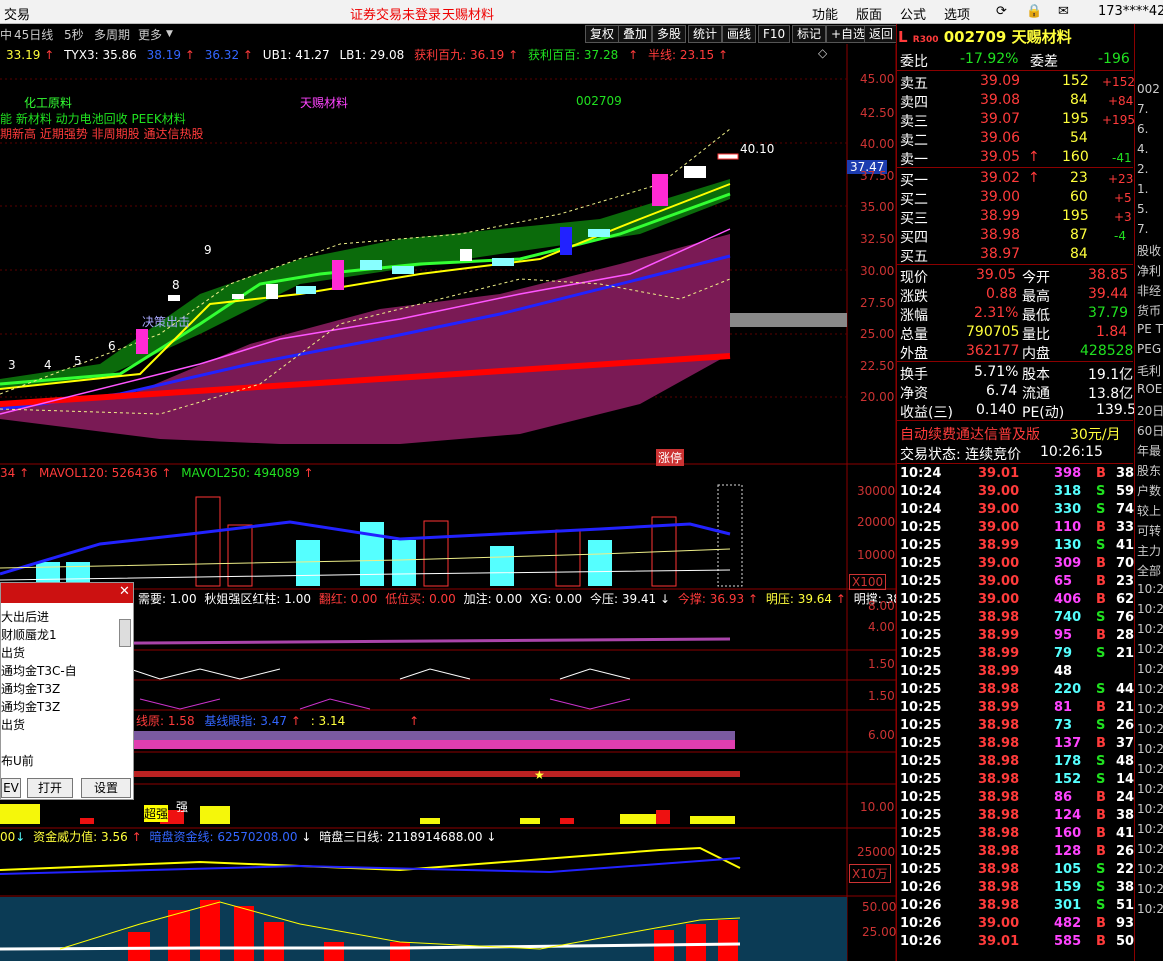 This screenshot has height=961, width=1163. I want to click on btn-f10: F10, so click(774, 34).